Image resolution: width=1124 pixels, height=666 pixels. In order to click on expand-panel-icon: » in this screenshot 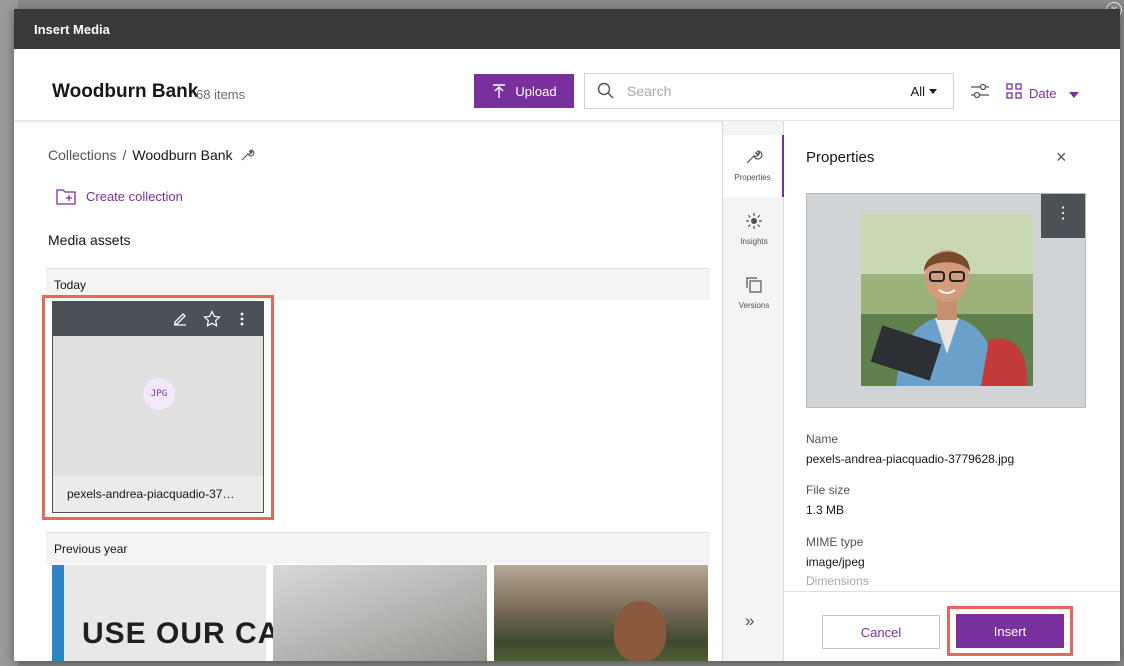, I will do `click(749, 621)`.